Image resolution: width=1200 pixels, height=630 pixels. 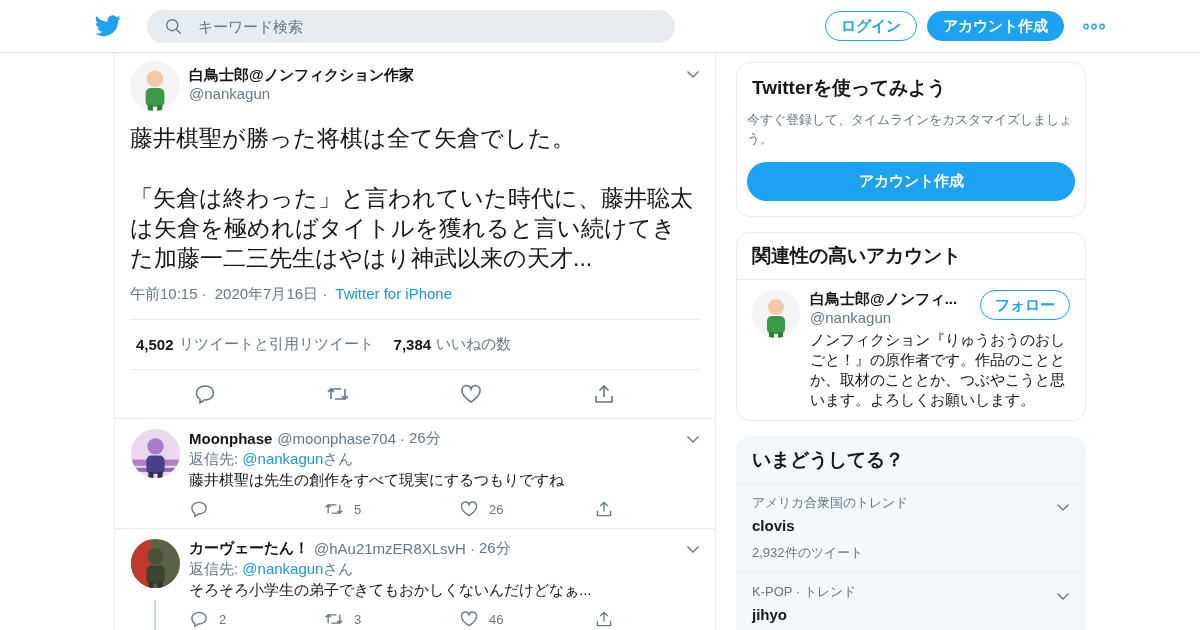 I want to click on tweet-date: 2020年7月16日, so click(x=266, y=293).